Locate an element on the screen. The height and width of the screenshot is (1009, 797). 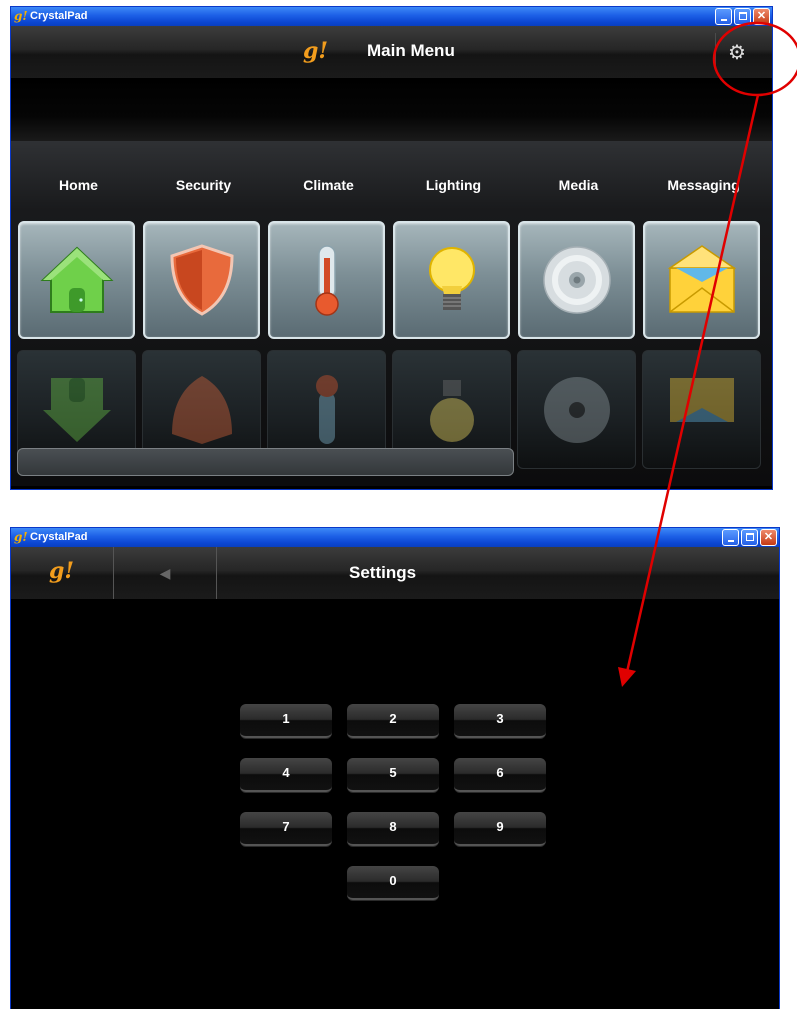
climate-tile is located at coordinates (326, 280).